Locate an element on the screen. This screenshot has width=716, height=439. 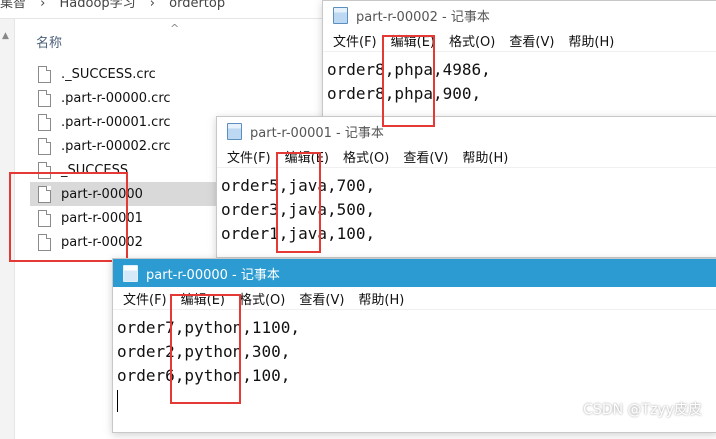
window-title: part-r-00001 - 记事本 is located at coordinates (317, 133).